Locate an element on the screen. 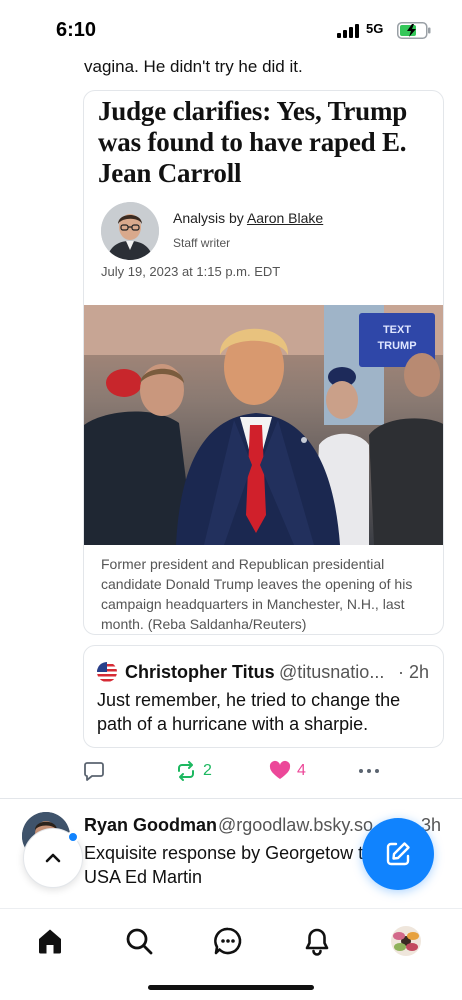 The height and width of the screenshot is (1000, 462). repost-button: 2 is located at coordinates (193, 771).